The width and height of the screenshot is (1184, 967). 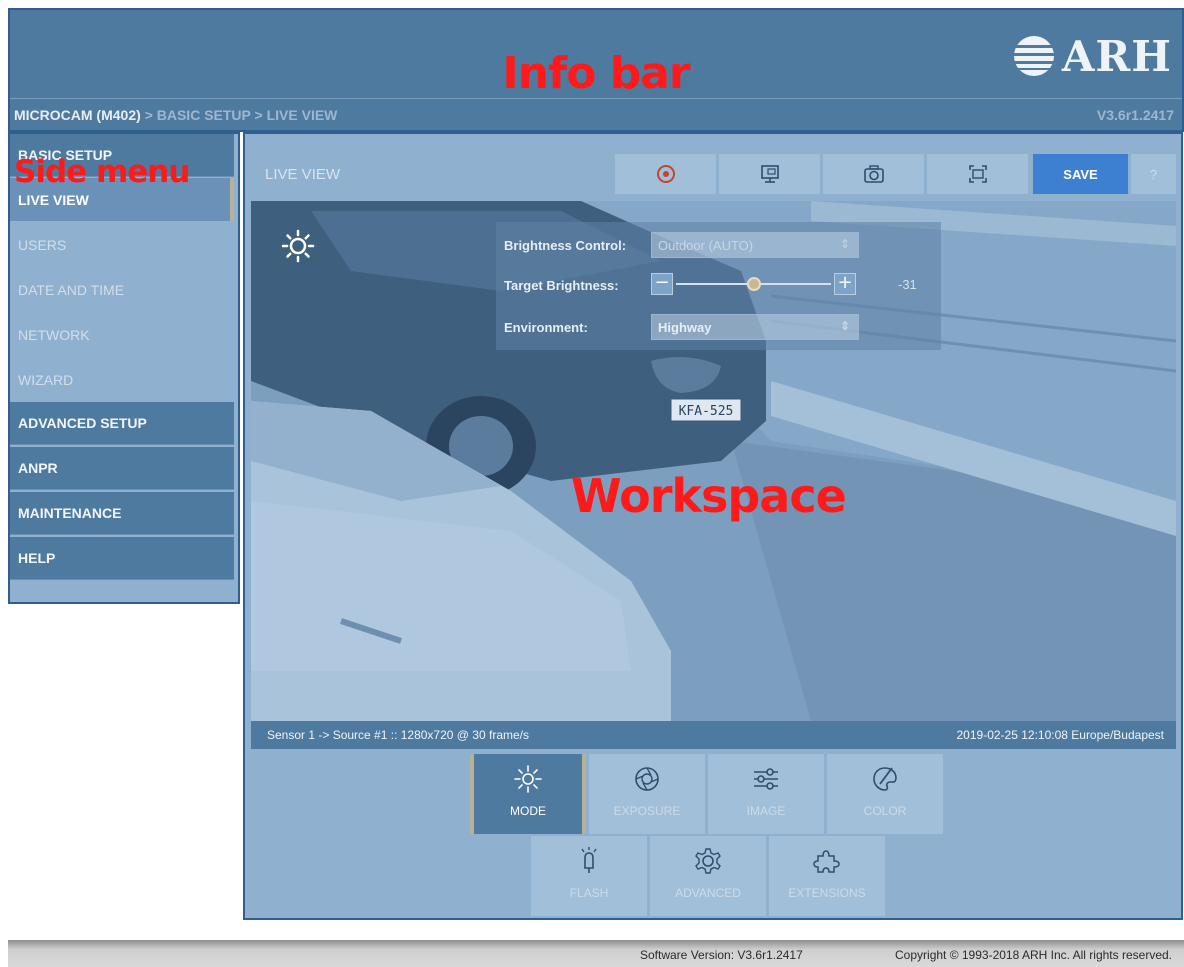 What do you see at coordinates (753, 284) in the screenshot?
I see `target-brightness-slider-handle` at bounding box center [753, 284].